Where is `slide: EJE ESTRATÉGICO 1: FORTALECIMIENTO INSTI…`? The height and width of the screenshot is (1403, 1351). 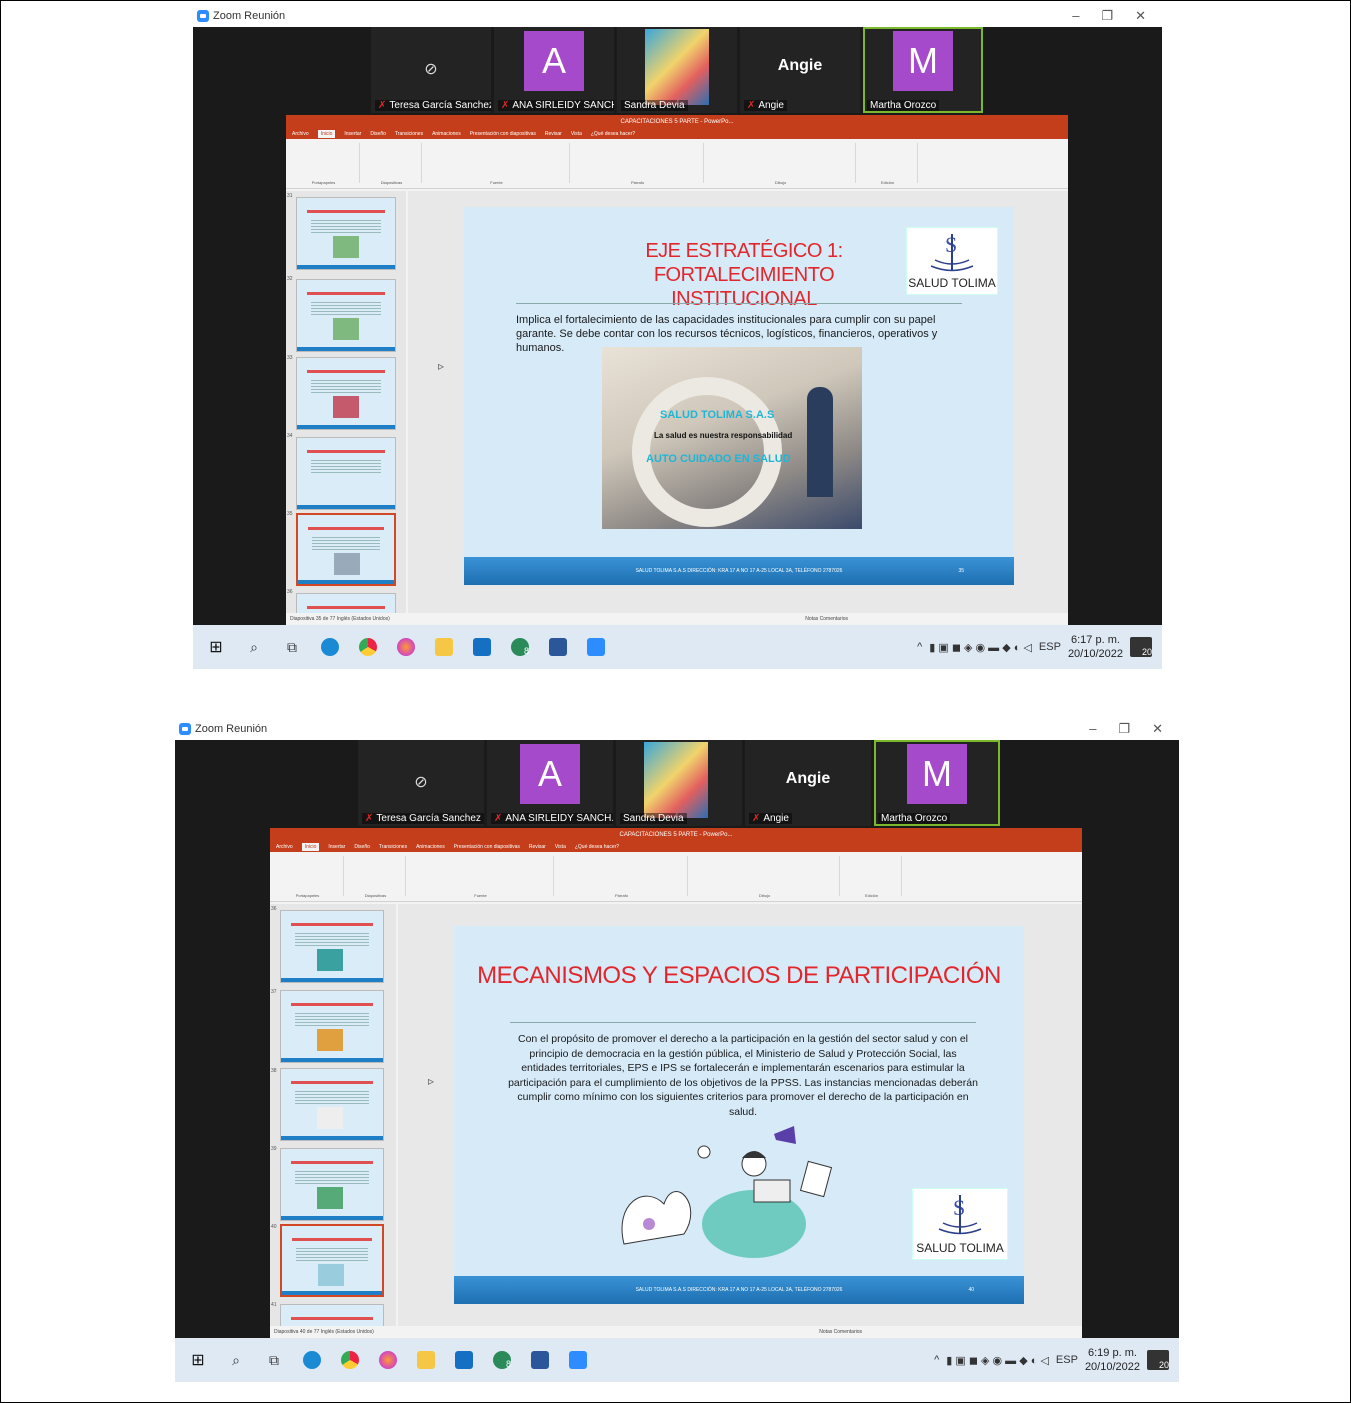
slide: EJE ESTRATÉGICO 1: FORTALECIMIENTO INSTI… is located at coordinates (739, 396).